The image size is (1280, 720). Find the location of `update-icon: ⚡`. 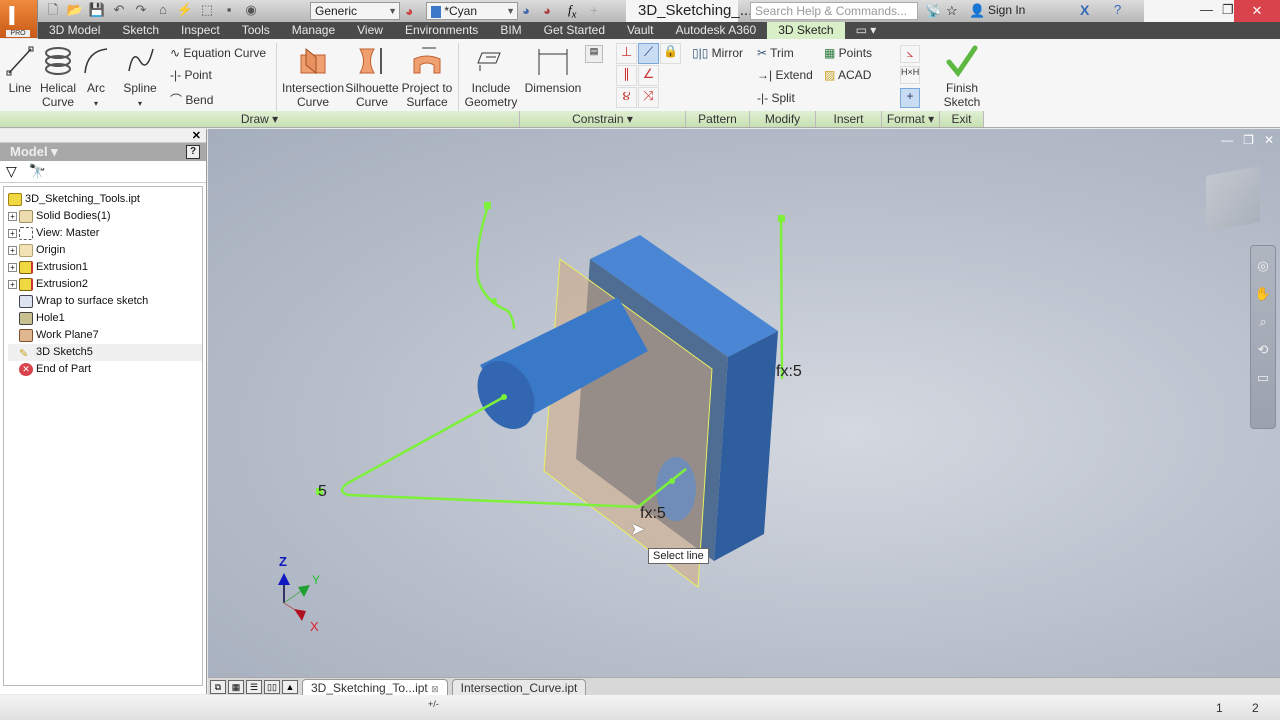

update-icon: ⚡ is located at coordinates (185, 10).